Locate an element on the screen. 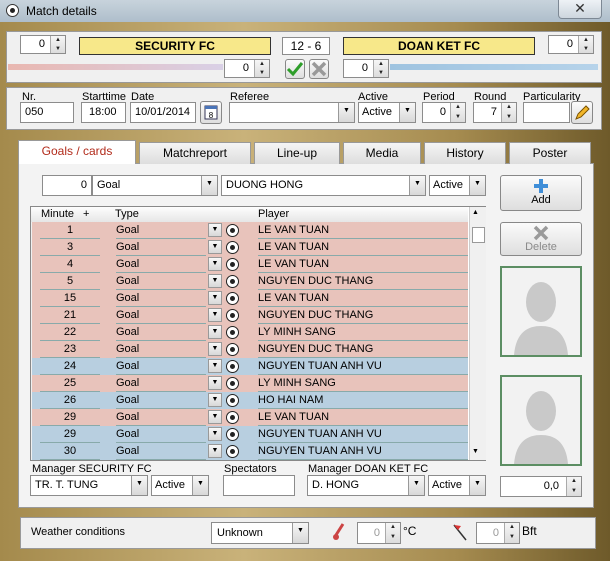 This screenshot has height=561, width=610. nr-input: 050 is located at coordinates (47, 112).